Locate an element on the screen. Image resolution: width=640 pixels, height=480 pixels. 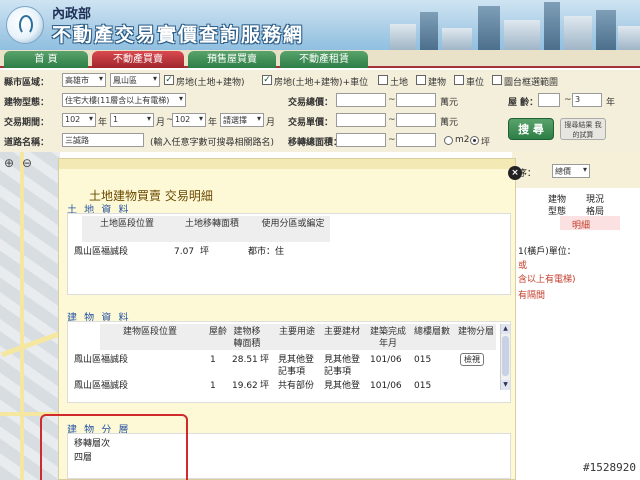
tab-home: 首 頁 is located at coordinates (46, 59).